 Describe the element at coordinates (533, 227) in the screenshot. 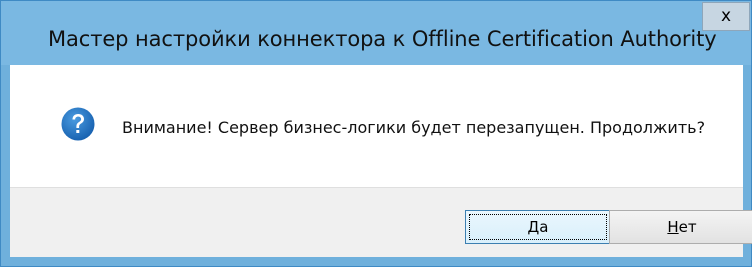

I see `yes-button-accel: Д` at that location.